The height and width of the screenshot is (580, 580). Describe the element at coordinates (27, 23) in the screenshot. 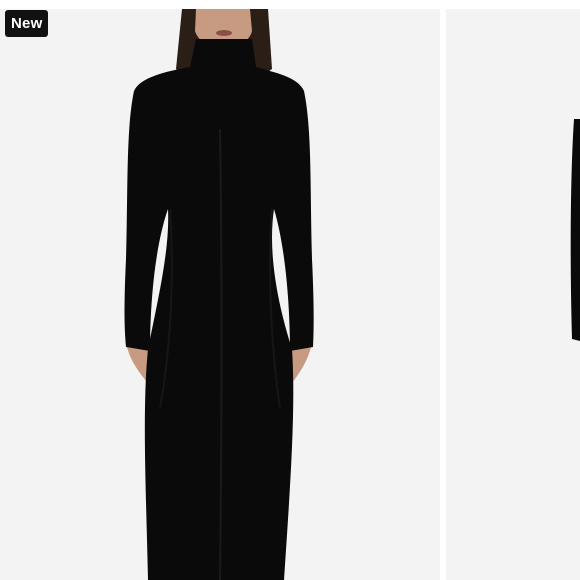

I see `new-badge: New` at that location.